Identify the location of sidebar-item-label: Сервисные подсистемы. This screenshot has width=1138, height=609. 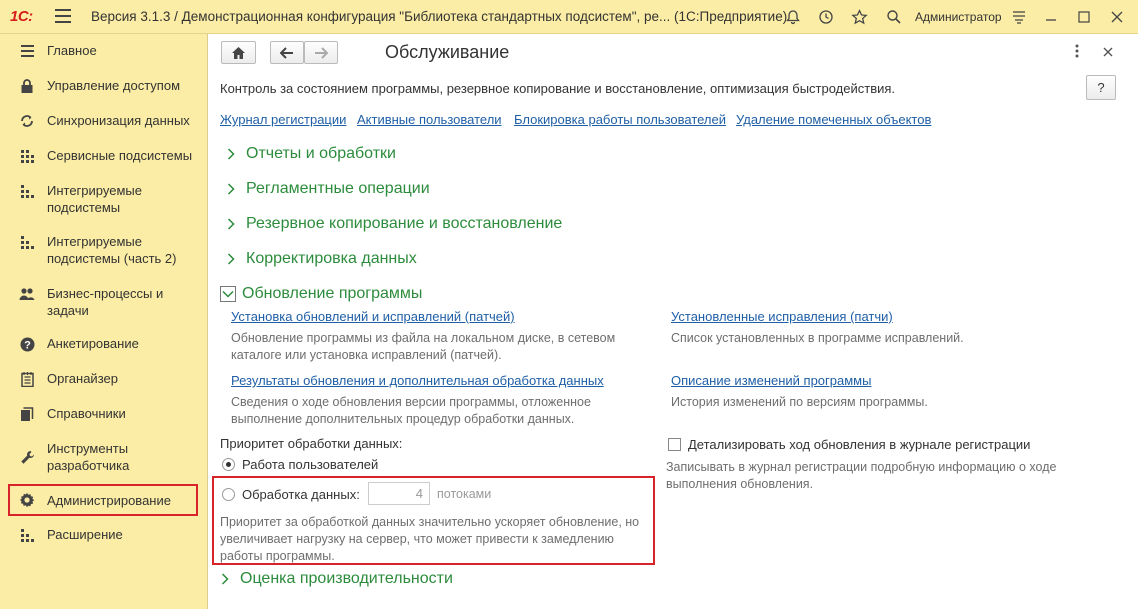
(120, 155).